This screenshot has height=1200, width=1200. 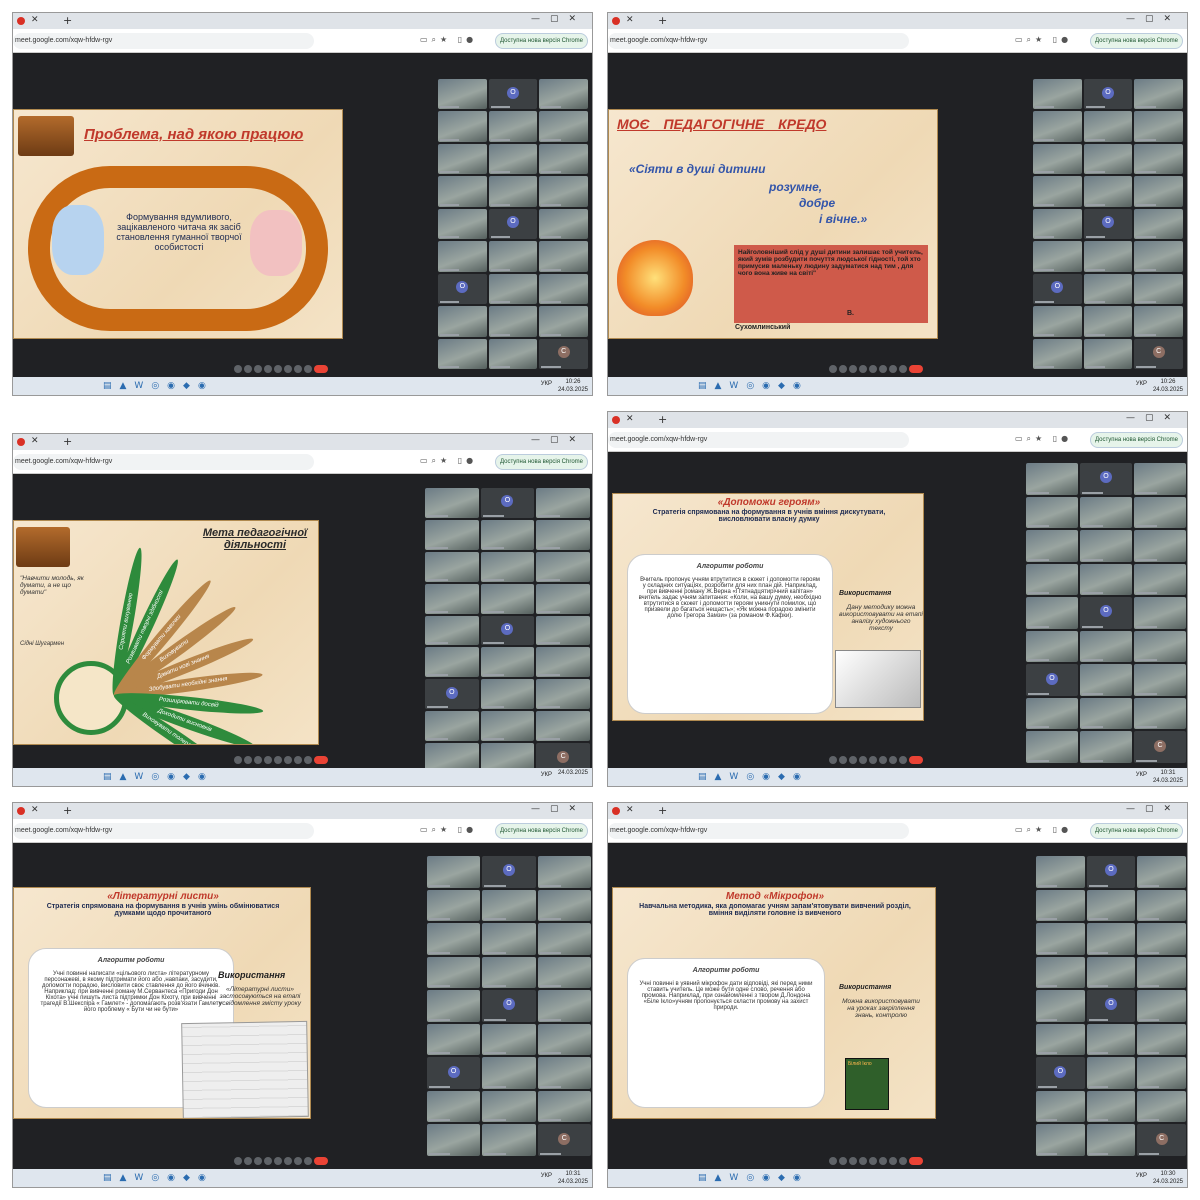 What do you see at coordinates (158, 386) in the screenshot?
I see `taskbar-icons: ▤▲W◎◉◆◉` at bounding box center [158, 386].